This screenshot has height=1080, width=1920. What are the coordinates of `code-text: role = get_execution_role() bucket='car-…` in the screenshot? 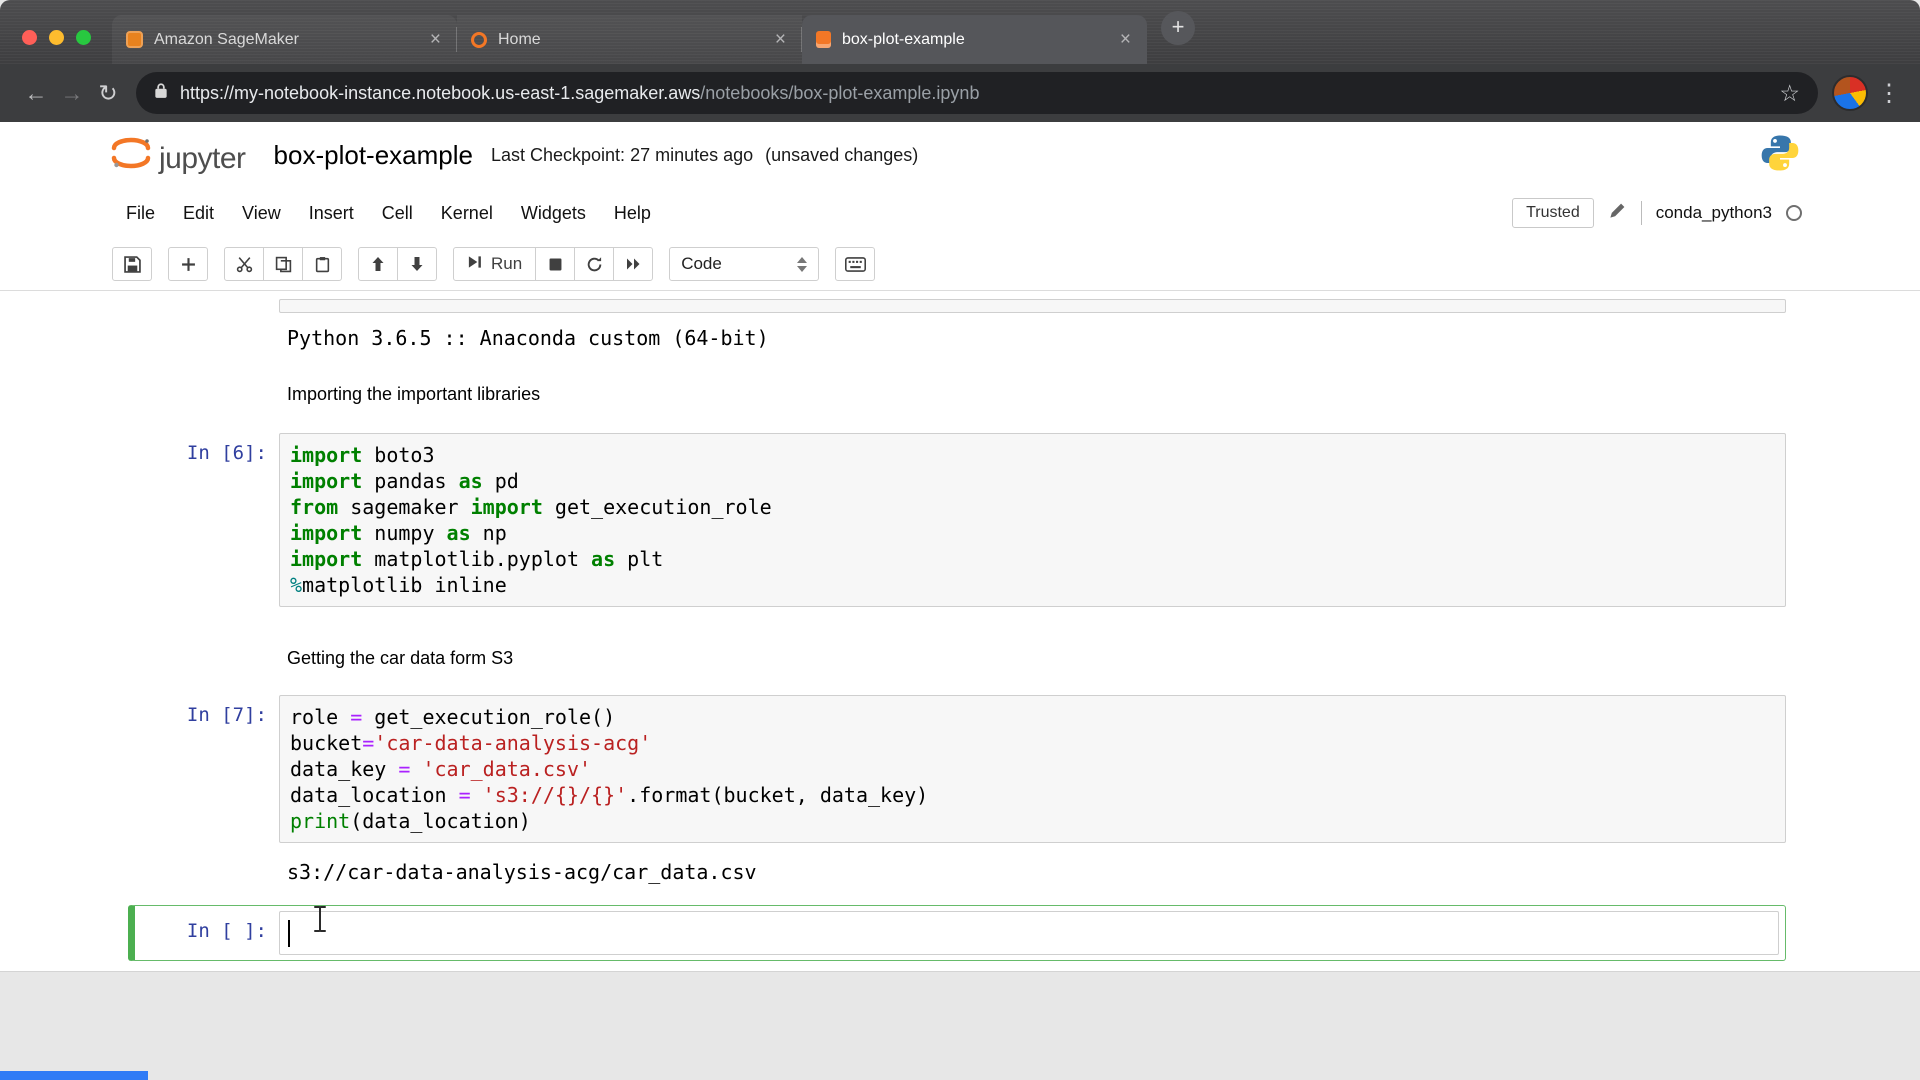 It's located at (609, 769).